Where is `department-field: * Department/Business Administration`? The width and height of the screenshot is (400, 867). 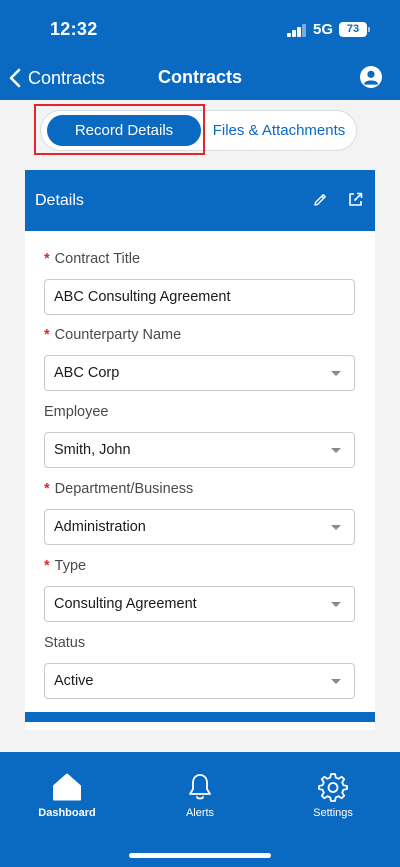 department-field: * Department/Business Administration is located at coordinates (200, 513).